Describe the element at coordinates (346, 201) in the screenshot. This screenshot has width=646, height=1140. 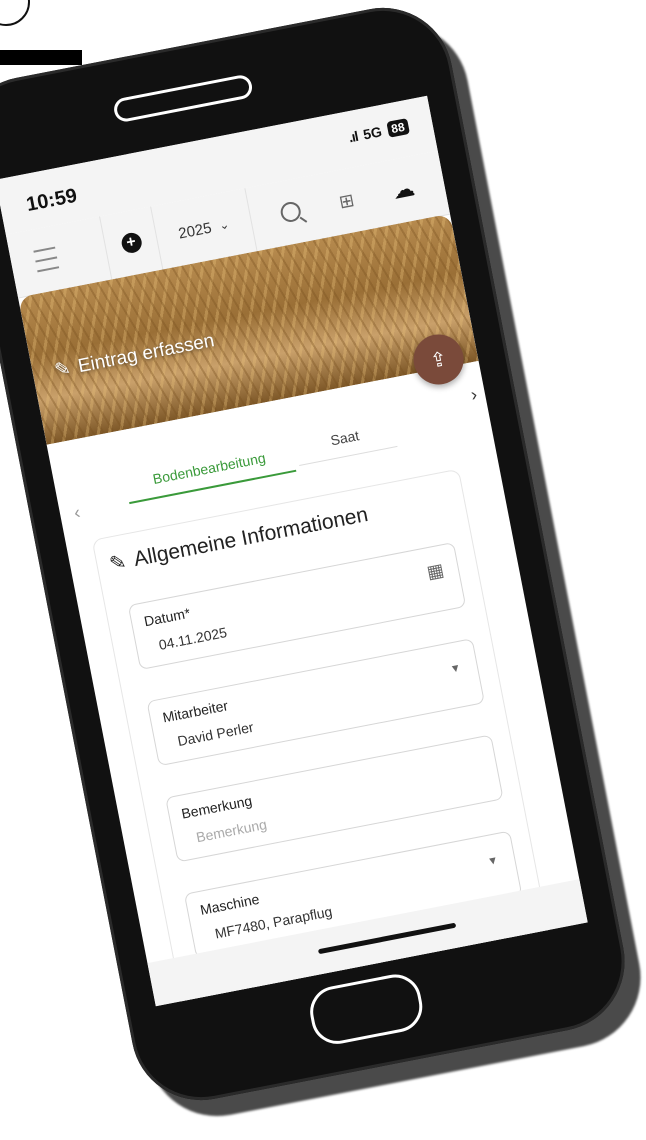
I see `apps-add-icon: ⊞` at that location.